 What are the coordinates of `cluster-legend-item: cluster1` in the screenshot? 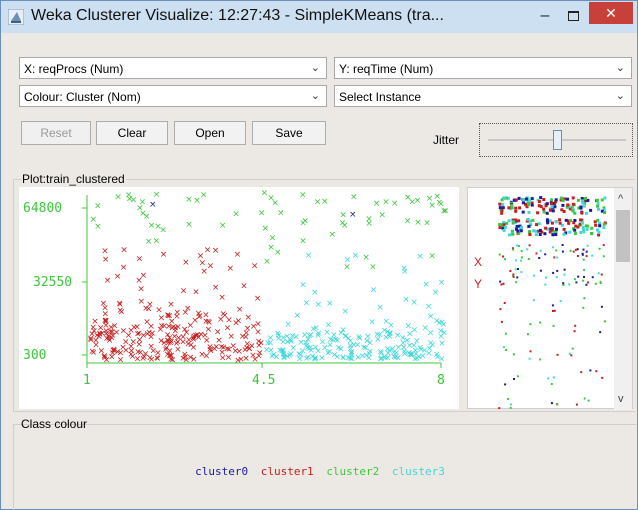 It's located at (287, 471).